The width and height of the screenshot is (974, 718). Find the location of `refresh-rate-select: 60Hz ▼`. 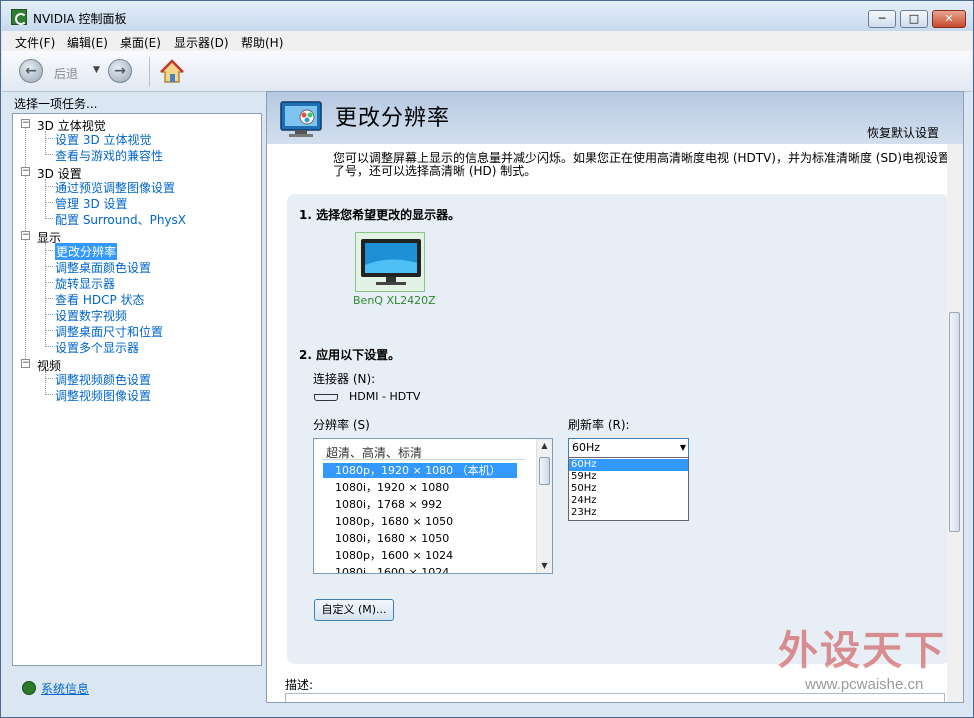

refresh-rate-select: 60Hz ▼ is located at coordinates (628, 448).